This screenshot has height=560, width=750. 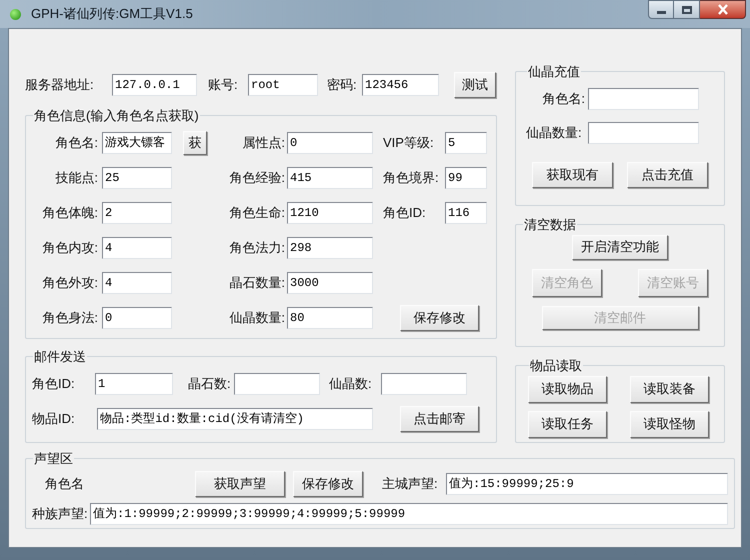 What do you see at coordinates (410, 483) in the screenshot?
I see `field-label: 主城声望:` at bounding box center [410, 483].